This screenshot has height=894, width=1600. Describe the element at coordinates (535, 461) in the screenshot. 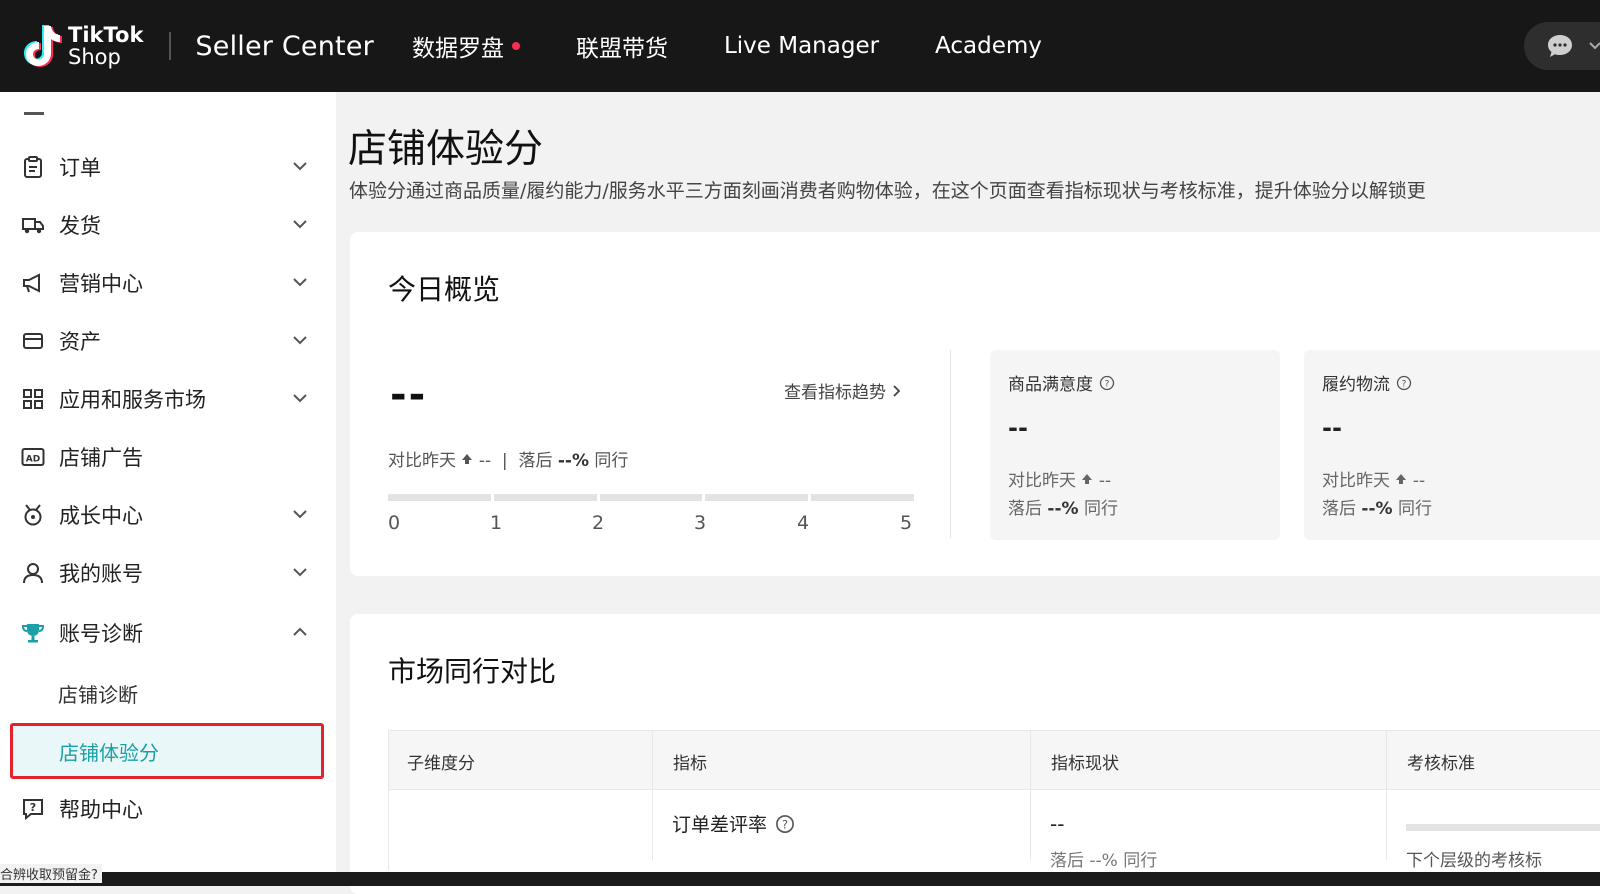

I see `lag-prefix: 落后` at that location.